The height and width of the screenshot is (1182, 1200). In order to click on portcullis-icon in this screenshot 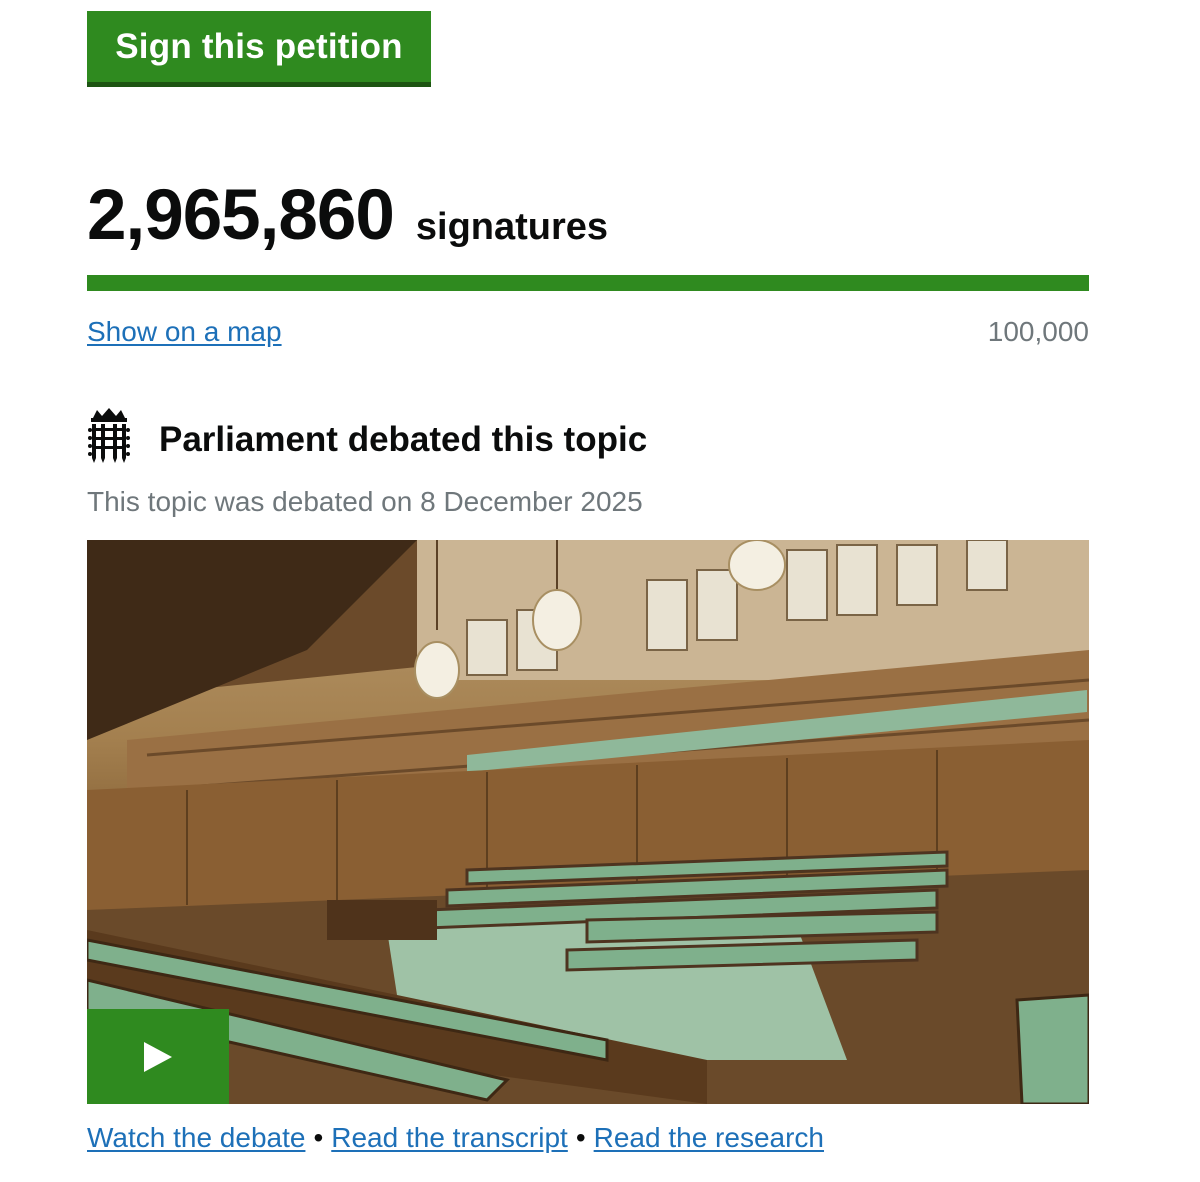, I will do `click(109, 435)`.